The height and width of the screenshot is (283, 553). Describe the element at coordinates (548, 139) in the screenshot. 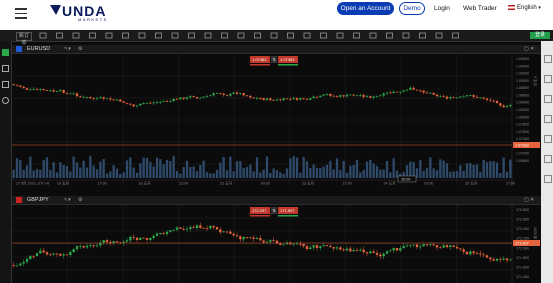

I see `chat-icon` at that location.